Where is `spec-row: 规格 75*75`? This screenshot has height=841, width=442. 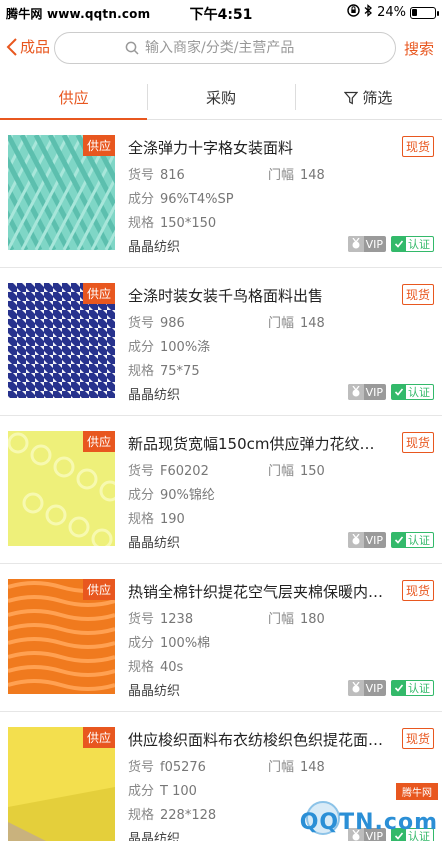
spec-row: 规格 75*75 is located at coordinates (164, 369).